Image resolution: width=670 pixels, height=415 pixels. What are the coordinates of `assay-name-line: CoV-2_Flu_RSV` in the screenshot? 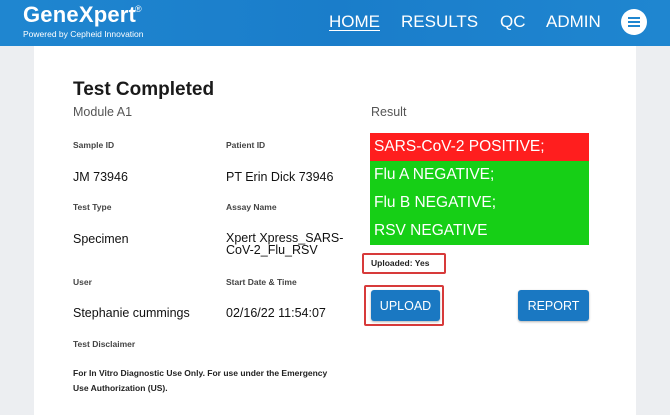 It's located at (272, 250).